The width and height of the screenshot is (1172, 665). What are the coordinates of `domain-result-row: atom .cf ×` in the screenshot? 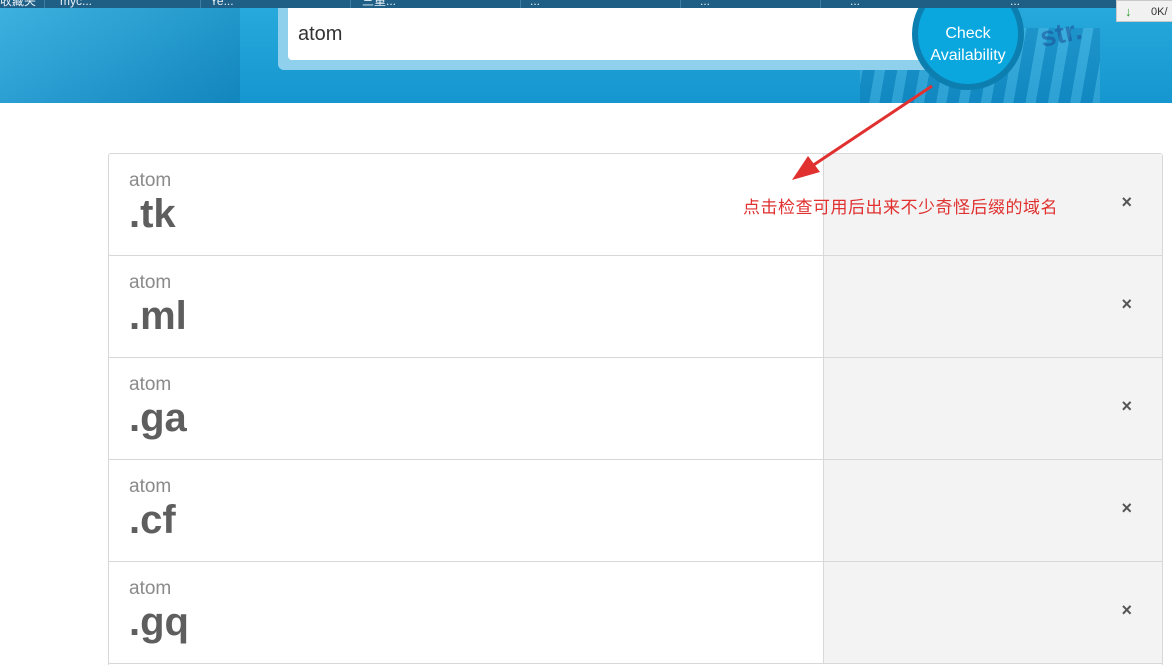 It's located at (635, 511).